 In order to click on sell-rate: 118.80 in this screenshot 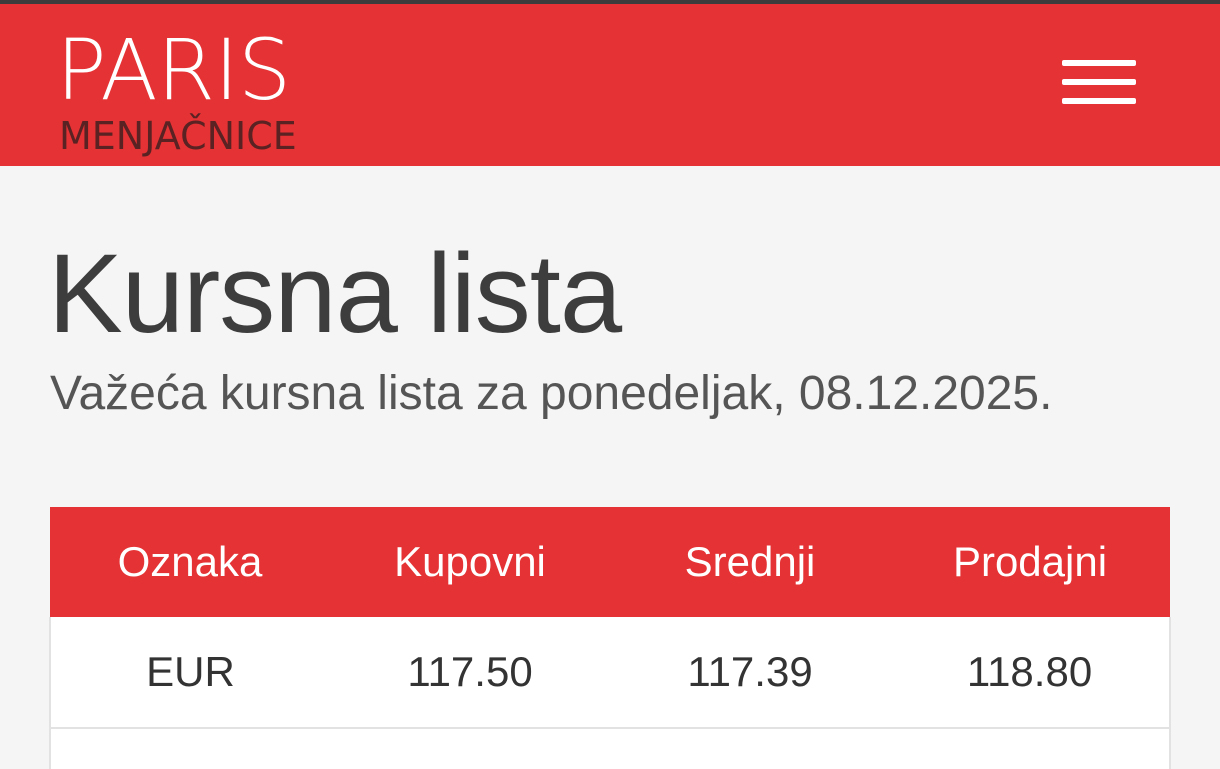, I will do `click(1030, 673)`.